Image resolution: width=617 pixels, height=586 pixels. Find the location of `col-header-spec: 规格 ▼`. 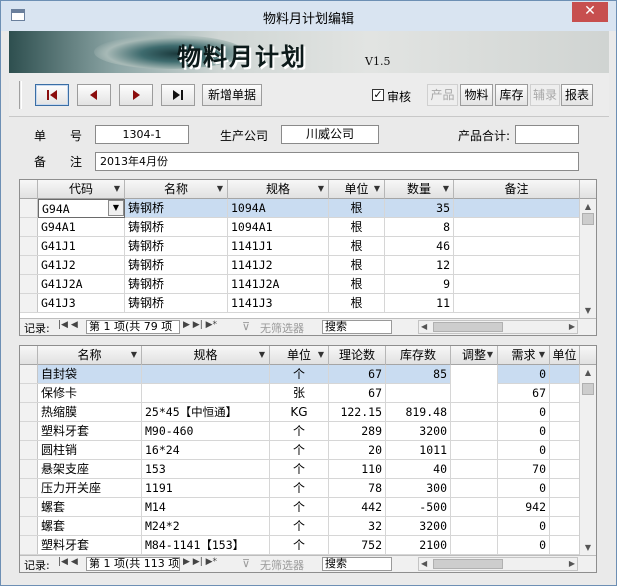

col-header-spec: 规格 ▼ is located at coordinates (206, 355).